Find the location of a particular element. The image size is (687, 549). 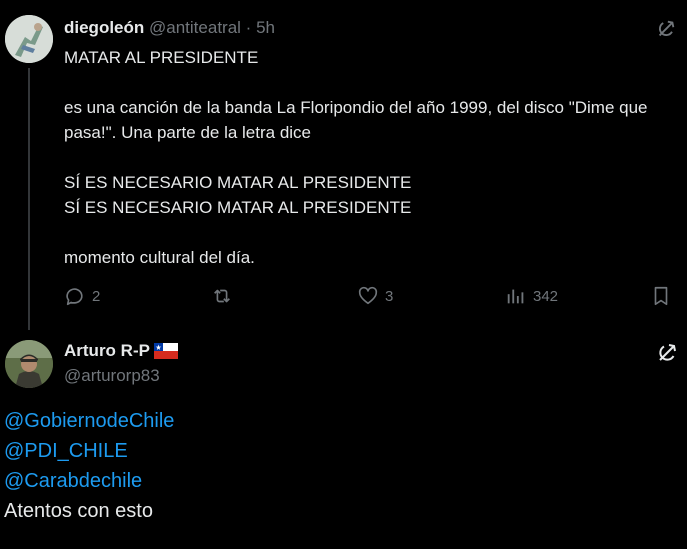

like-icon is located at coordinates (368, 296).